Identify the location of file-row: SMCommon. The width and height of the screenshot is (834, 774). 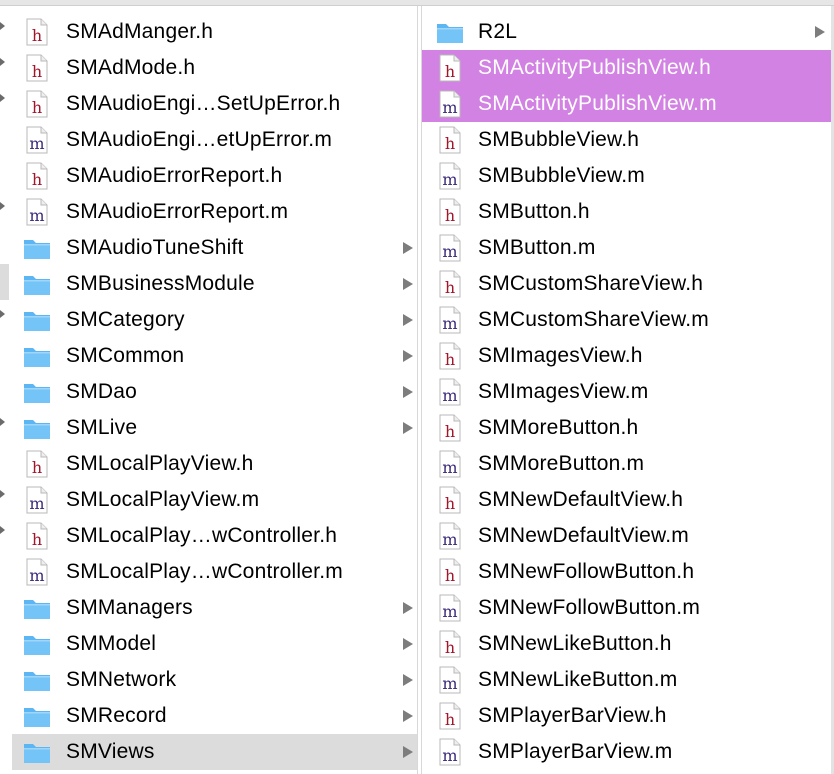
(214, 356).